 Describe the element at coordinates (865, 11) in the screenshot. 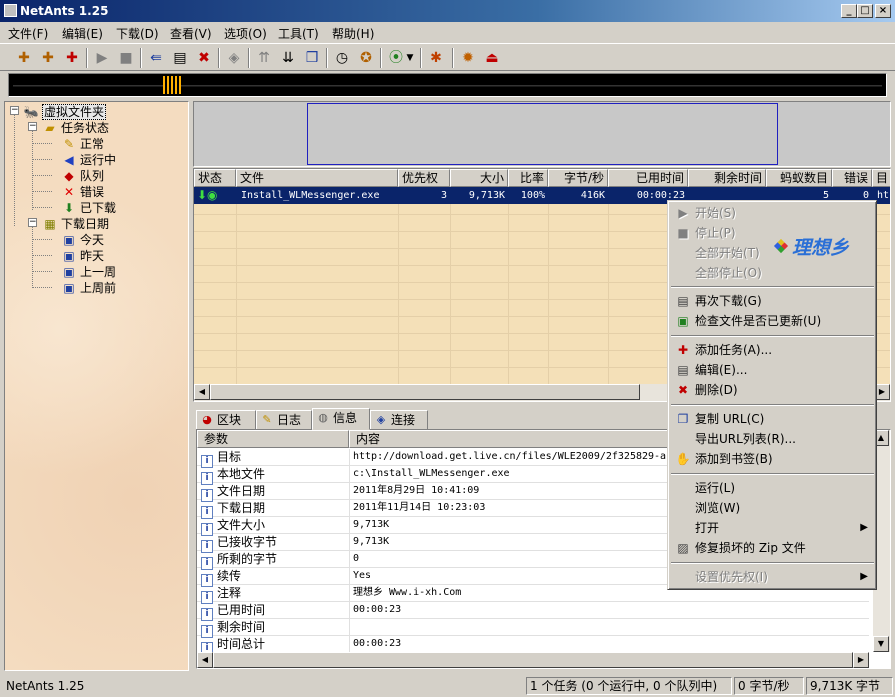

I see `maximize-button: □` at that location.